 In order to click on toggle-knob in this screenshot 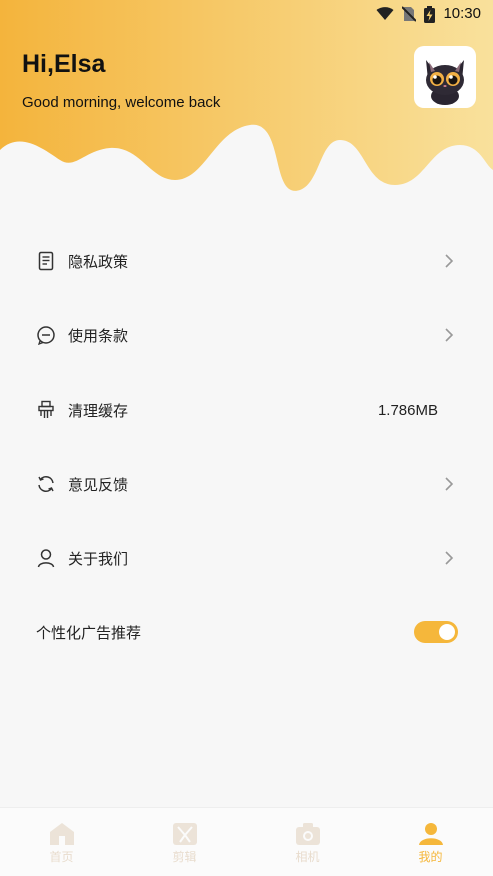, I will do `click(447, 632)`.